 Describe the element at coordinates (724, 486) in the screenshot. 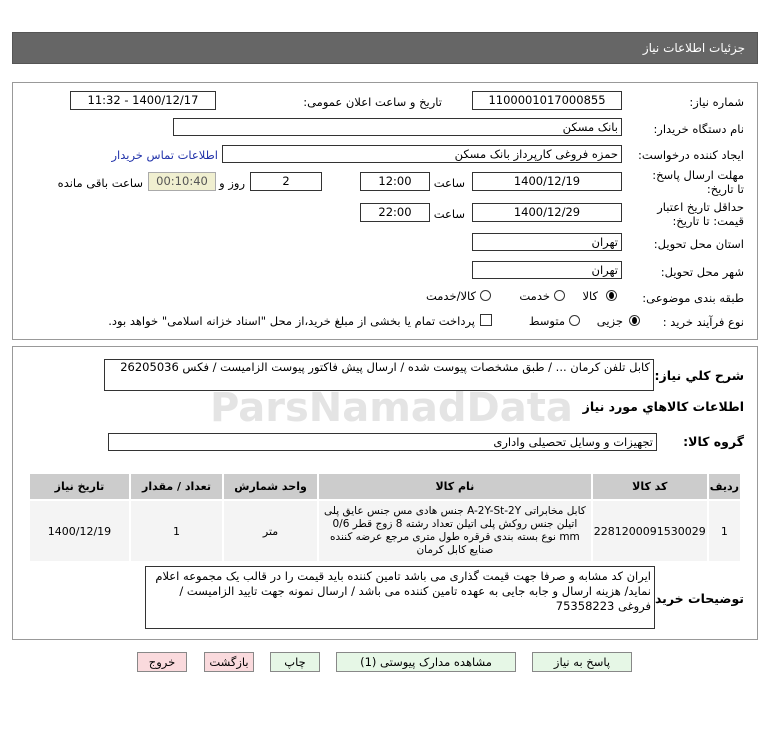

I see `col-row: ردیف` at that location.